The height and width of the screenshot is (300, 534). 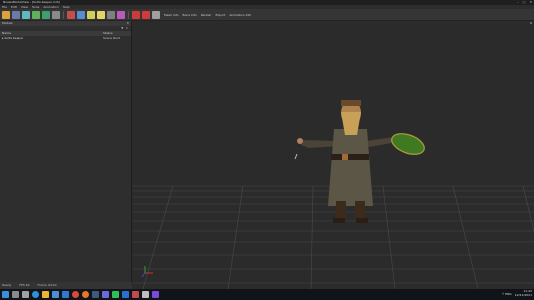 I want to click on chrome-icon, so click(x=75, y=294).